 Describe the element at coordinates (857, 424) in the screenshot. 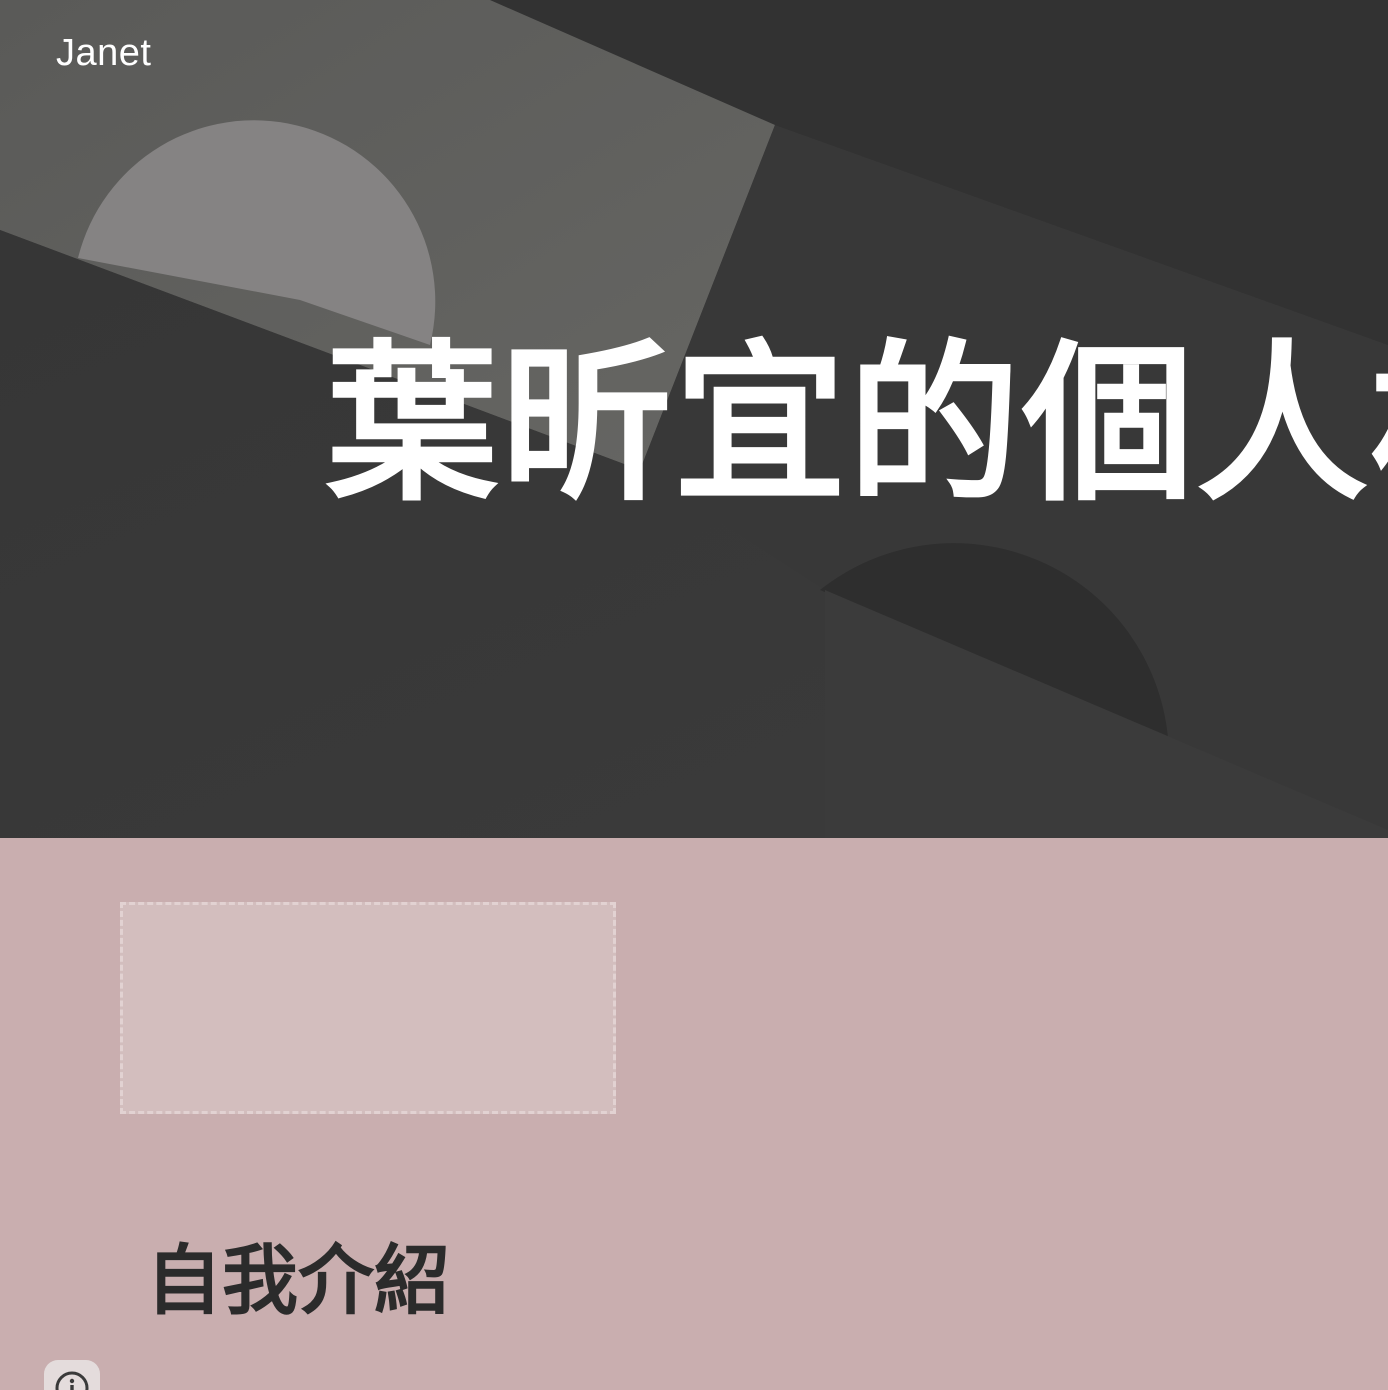

I see `hero-title: 葉昕宜的個人相` at that location.